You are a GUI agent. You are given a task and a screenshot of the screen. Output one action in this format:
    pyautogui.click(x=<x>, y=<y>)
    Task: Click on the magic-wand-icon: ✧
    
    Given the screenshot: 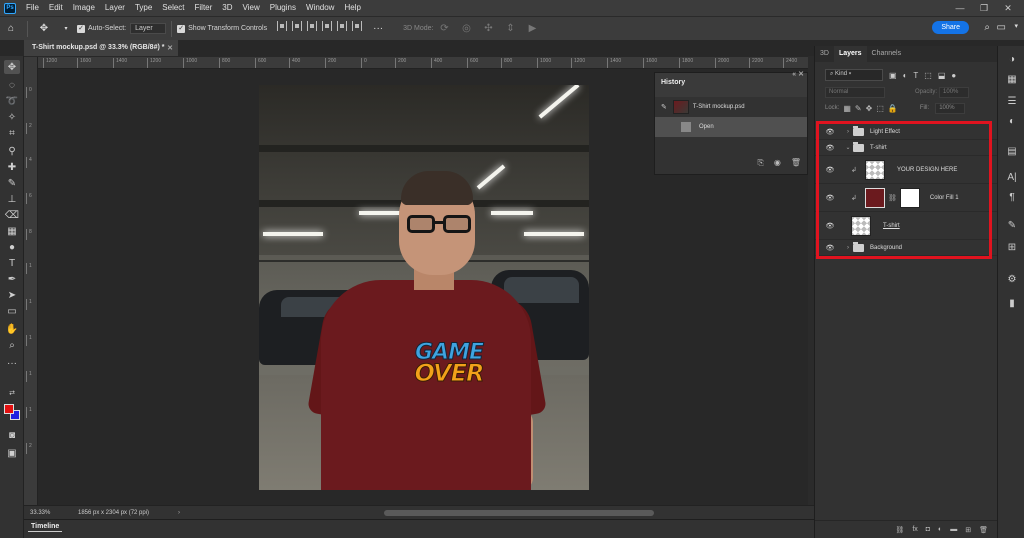 What is the action you would take?
    pyautogui.click(x=12, y=117)
    